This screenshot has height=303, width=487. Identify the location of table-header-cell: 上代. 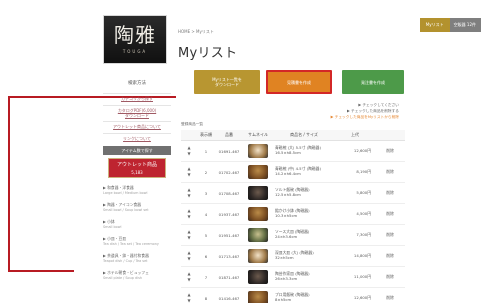
(355, 134).